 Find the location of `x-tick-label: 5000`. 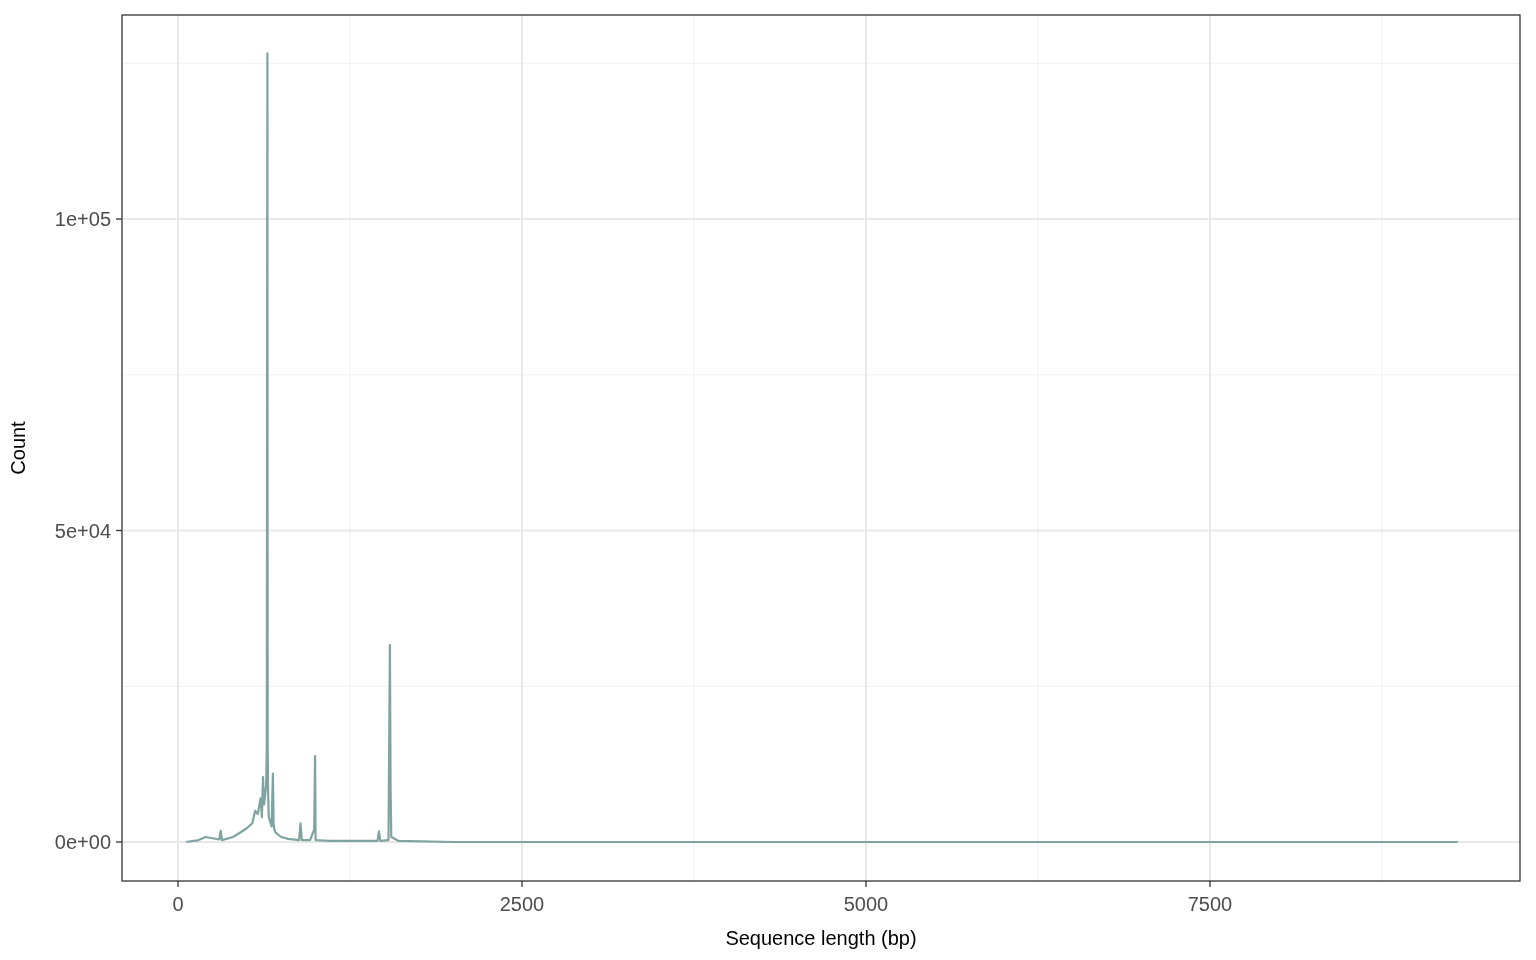

x-tick-label: 5000 is located at coordinates (866, 904).